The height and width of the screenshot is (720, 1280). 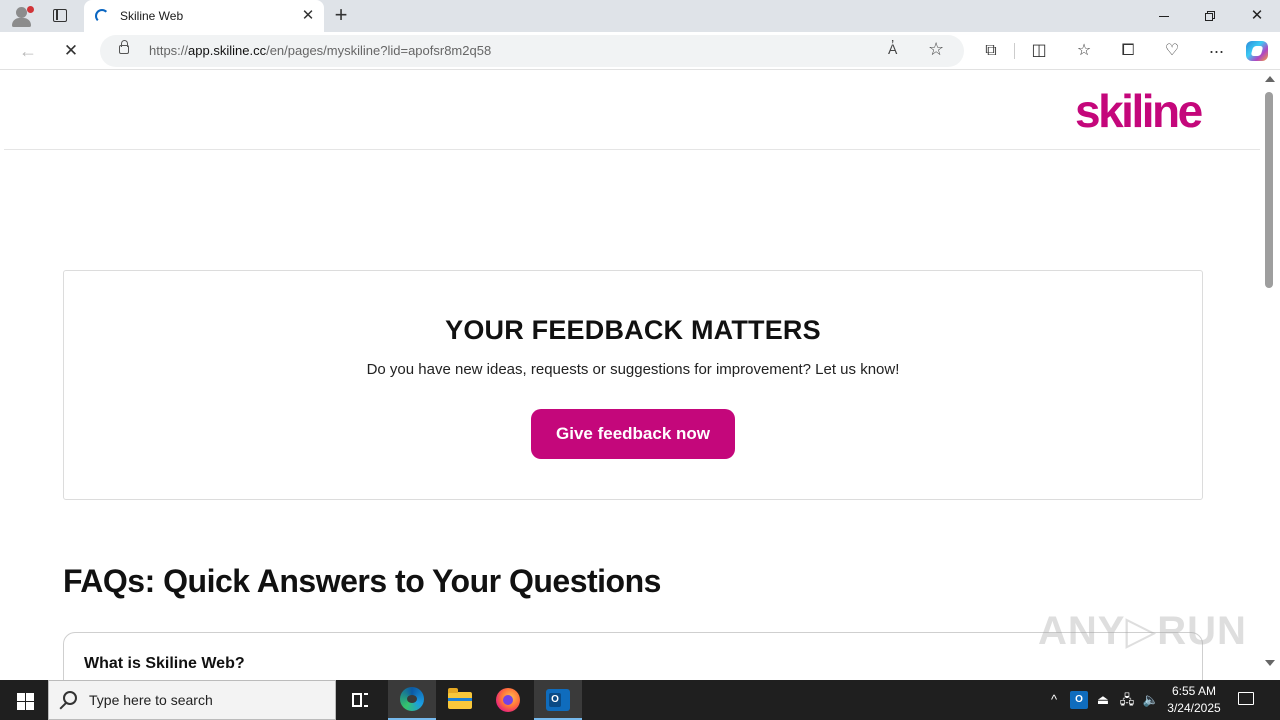 What do you see at coordinates (1127, 700) in the screenshot?
I see `network-icon: 🖧` at bounding box center [1127, 700].